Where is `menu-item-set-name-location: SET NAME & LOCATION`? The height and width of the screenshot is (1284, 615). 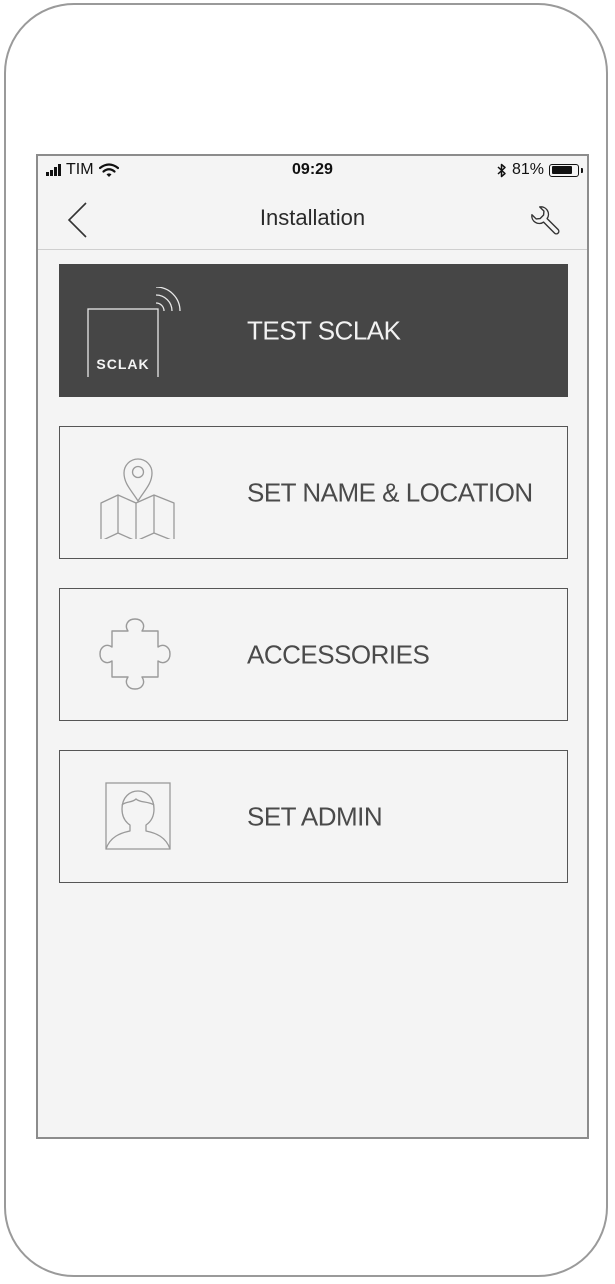 menu-item-set-name-location: SET NAME & LOCATION is located at coordinates (313, 492).